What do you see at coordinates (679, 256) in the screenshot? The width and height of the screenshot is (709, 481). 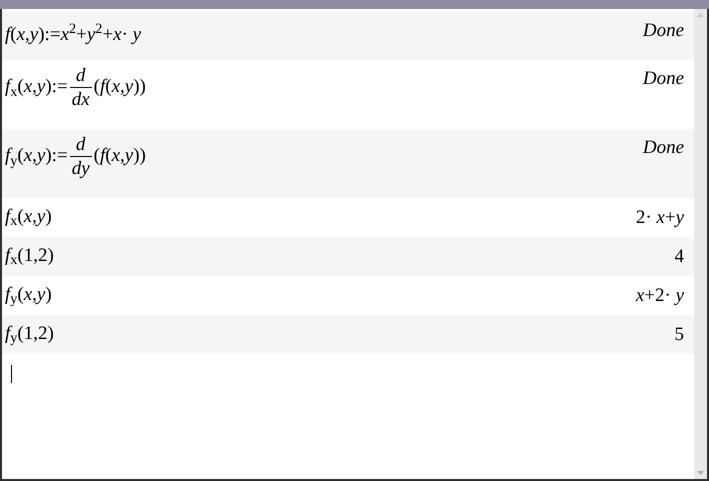 I see `result-text: 4` at bounding box center [679, 256].